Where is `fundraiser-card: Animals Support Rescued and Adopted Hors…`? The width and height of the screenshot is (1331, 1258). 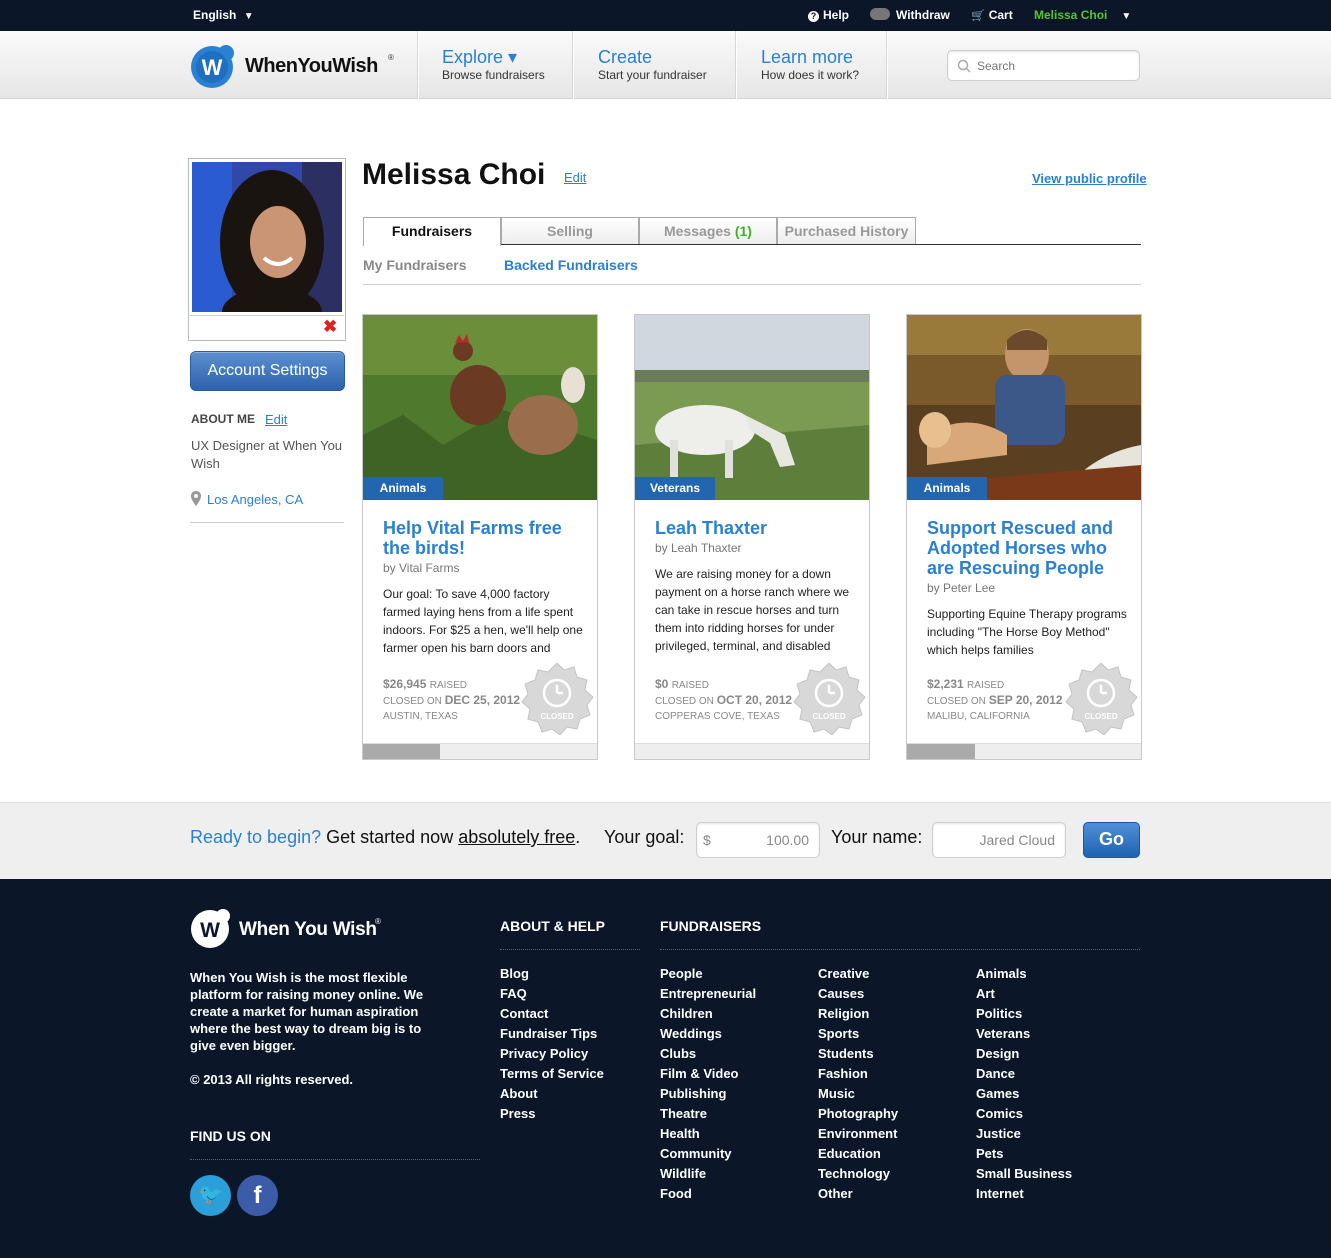
fundraiser-card: Animals Support Rescued and Adopted Hors… is located at coordinates (1024, 537).